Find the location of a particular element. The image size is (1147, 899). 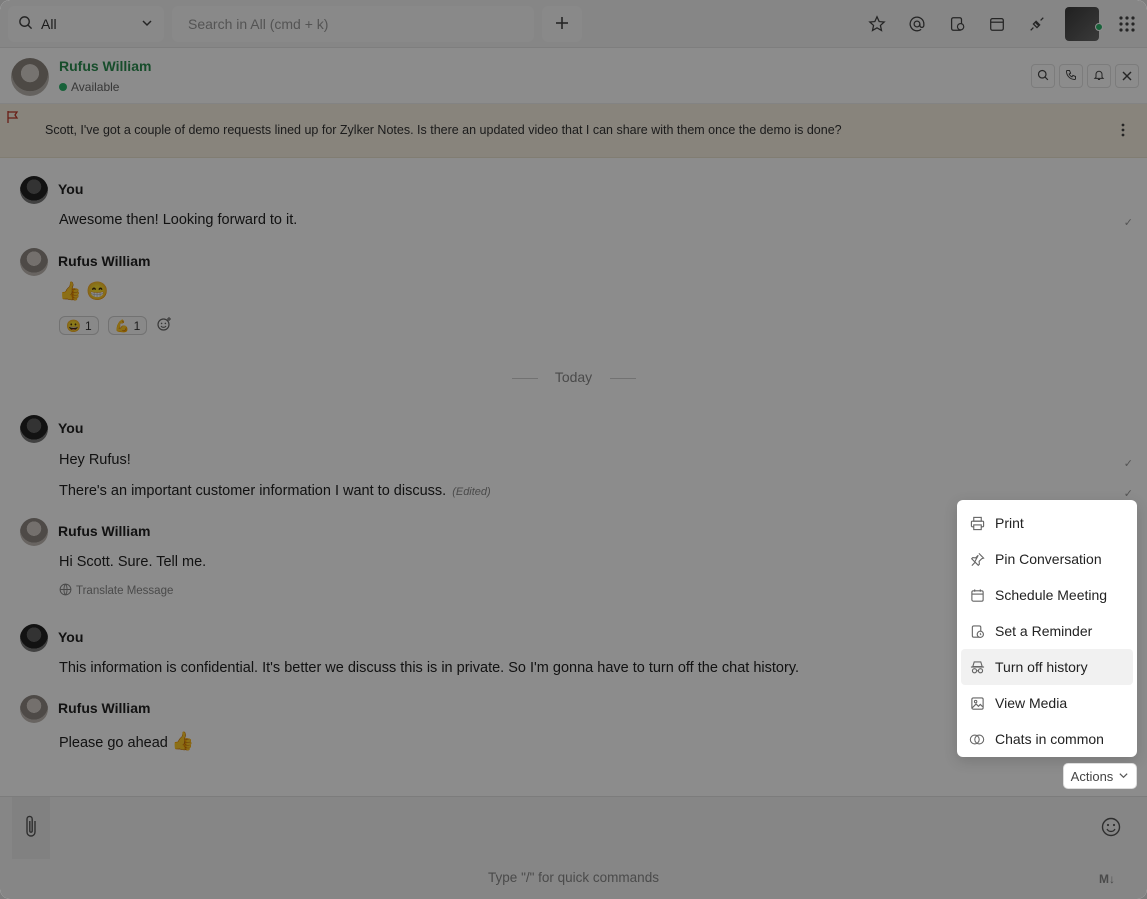

incognito-icon is located at coordinates (977, 667).